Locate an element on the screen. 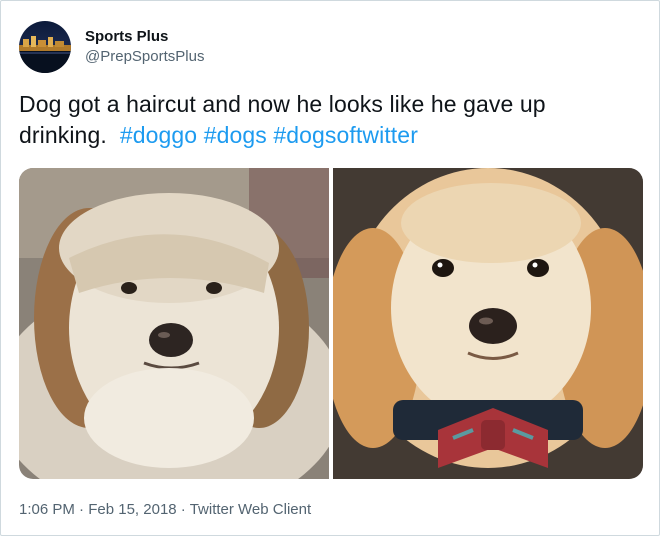  tweet-time: 1:06 PM is located at coordinates (47, 509).